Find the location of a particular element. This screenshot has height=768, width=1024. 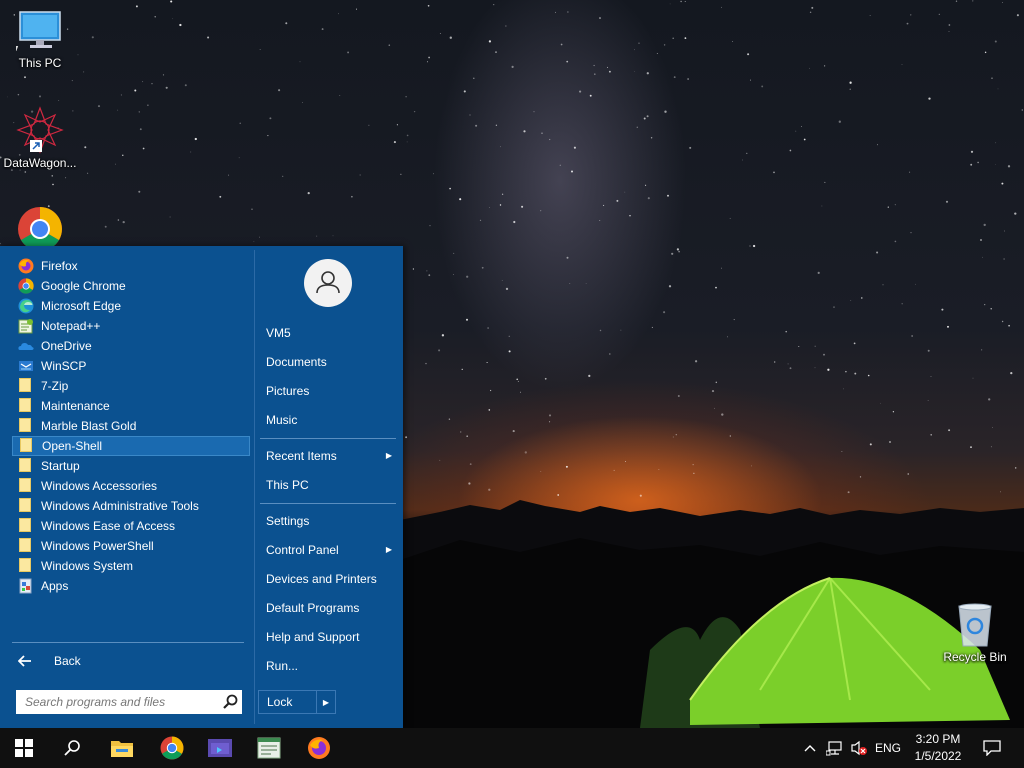

language-indicator: ENG is located at coordinates (888, 748).